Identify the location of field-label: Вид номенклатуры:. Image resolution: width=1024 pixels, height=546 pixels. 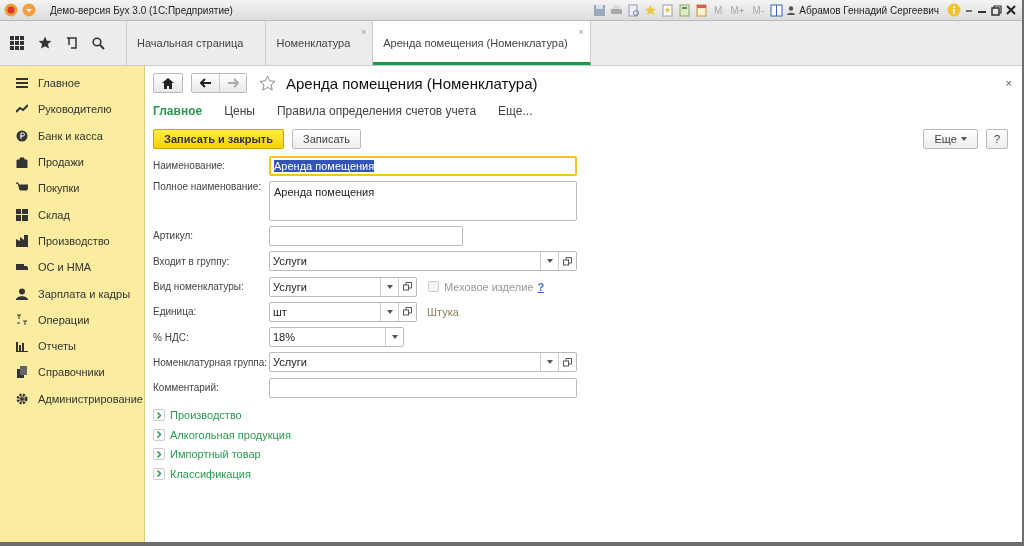
(199, 287).